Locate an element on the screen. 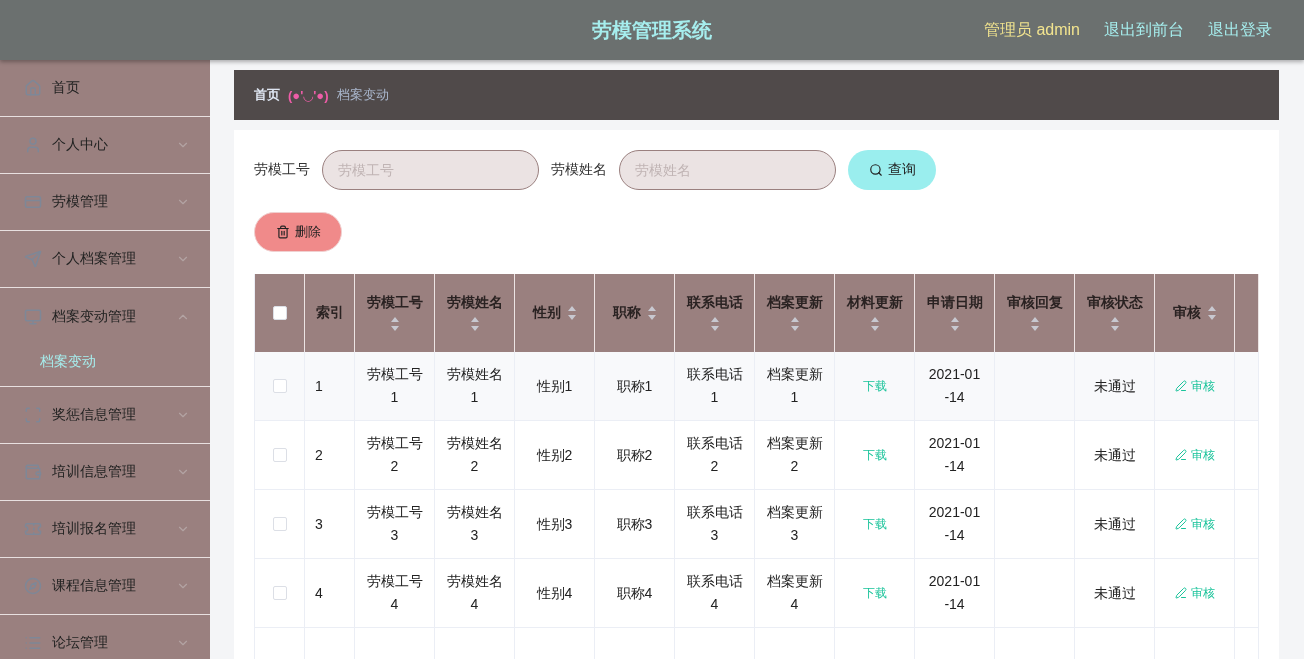  column-header: 审核状态 is located at coordinates (1114, 303).